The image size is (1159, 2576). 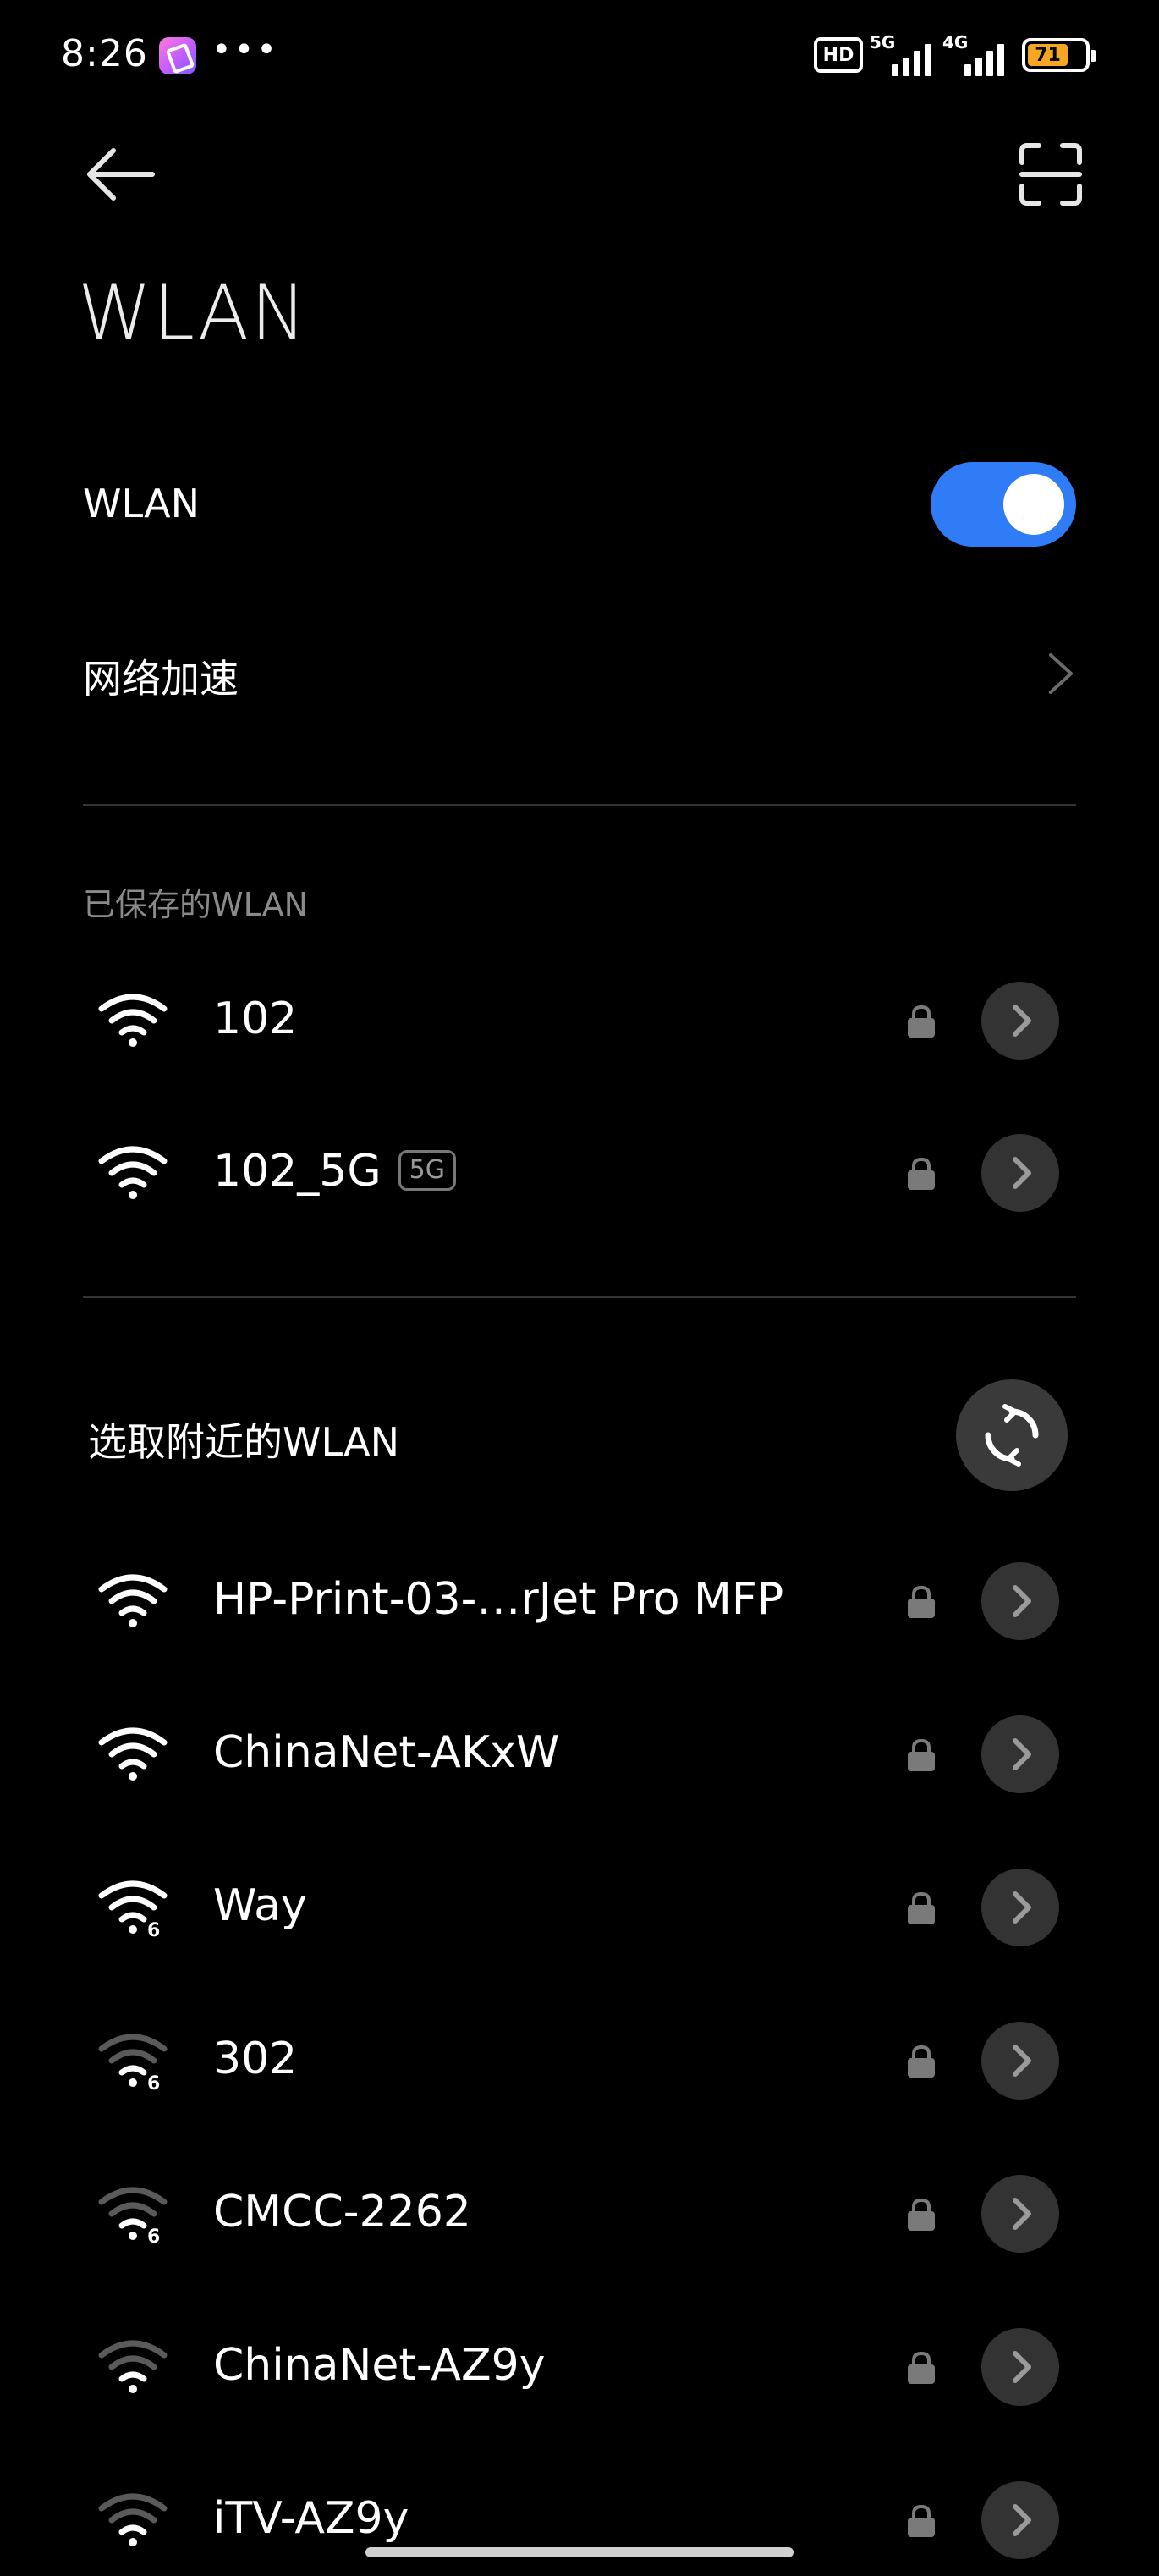 I want to click on network-row: HP-Print-03-…rJet Pro MFP, so click(x=579, y=1601).